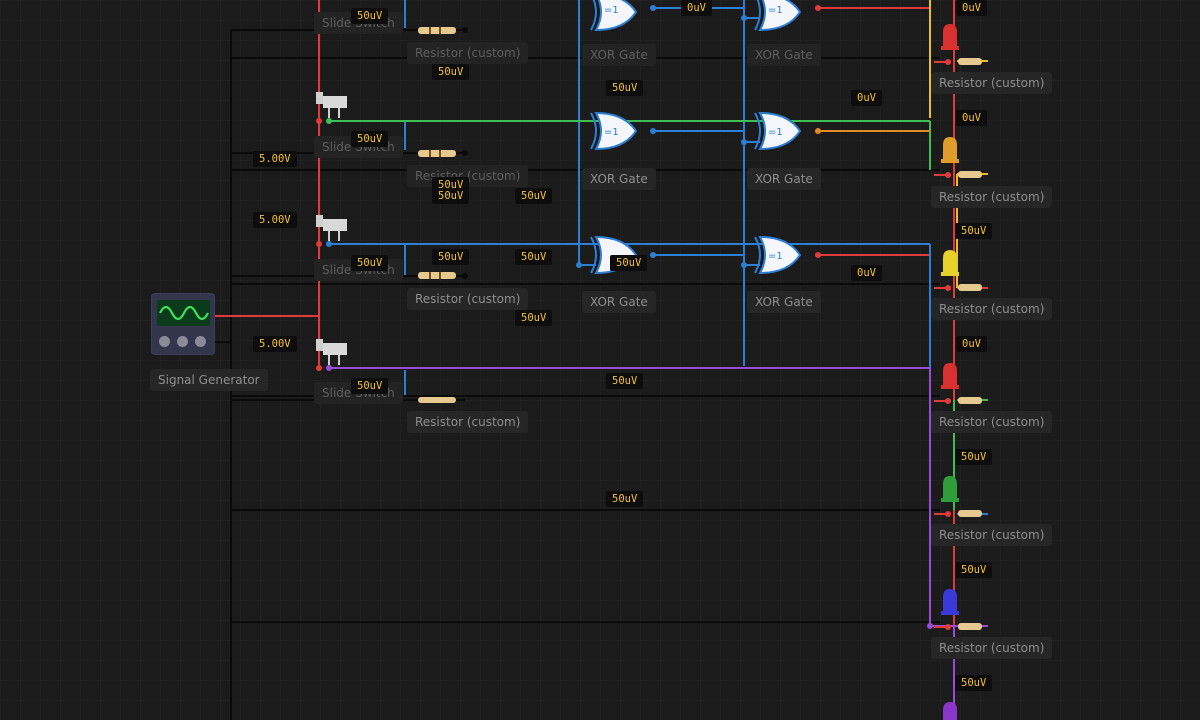 The image size is (1200, 720). I want to click on resistor-label-1: Resistor (custom), so click(468, 53).